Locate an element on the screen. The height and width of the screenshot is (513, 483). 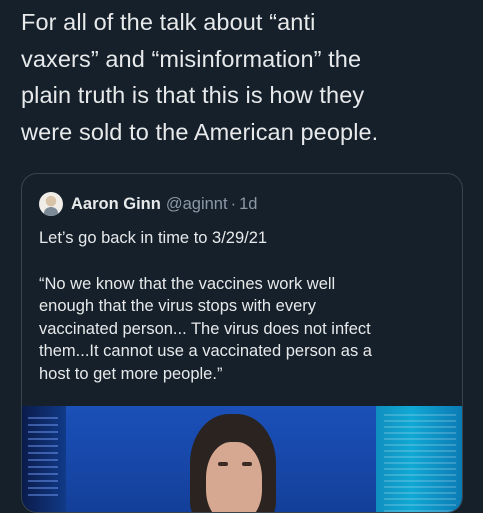
media-left-panel is located at coordinates (44, 459).